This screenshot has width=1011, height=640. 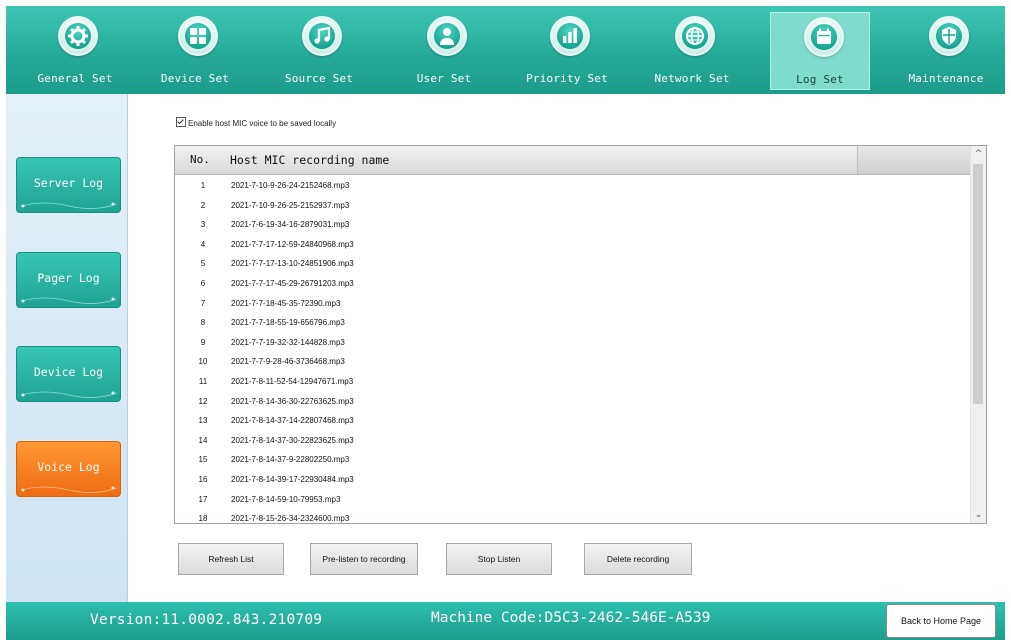 I want to click on vertical-scrollbar: ^ ⌄, so click(x=978, y=334).